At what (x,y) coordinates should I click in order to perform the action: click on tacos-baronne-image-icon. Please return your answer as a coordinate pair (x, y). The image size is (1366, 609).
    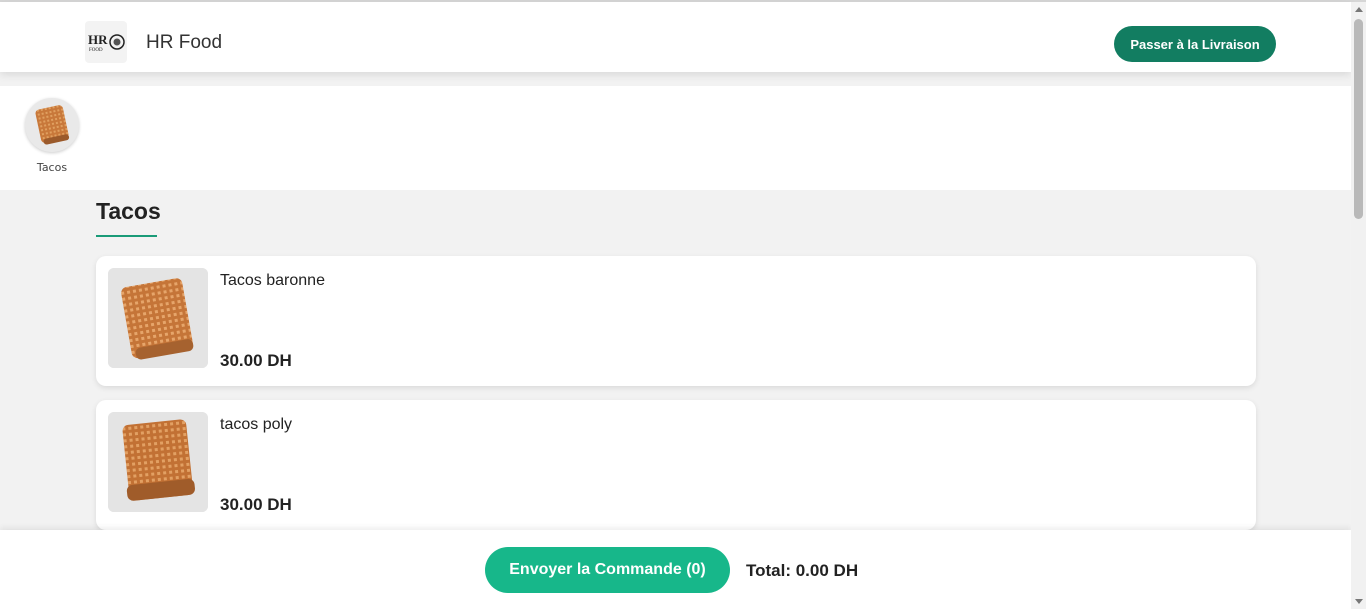
    Looking at the image, I should click on (158, 318).